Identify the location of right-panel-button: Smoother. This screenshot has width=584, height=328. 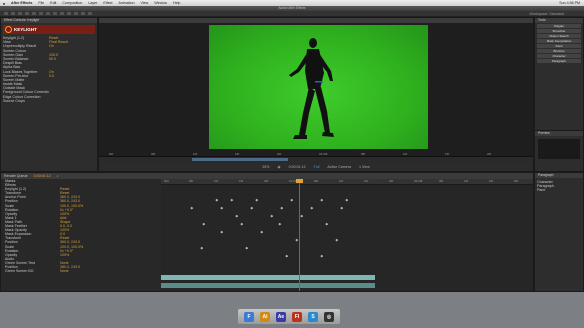
(559, 31).